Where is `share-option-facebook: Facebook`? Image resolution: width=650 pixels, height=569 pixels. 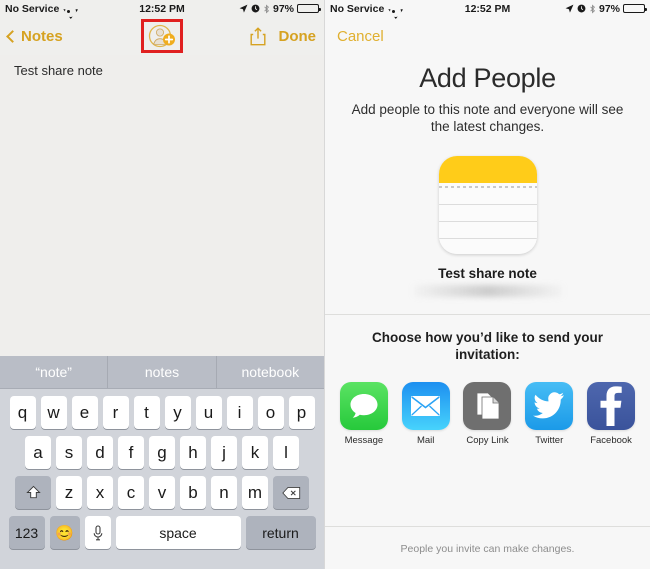
share-option-facebook: Facebook is located at coordinates (611, 413).